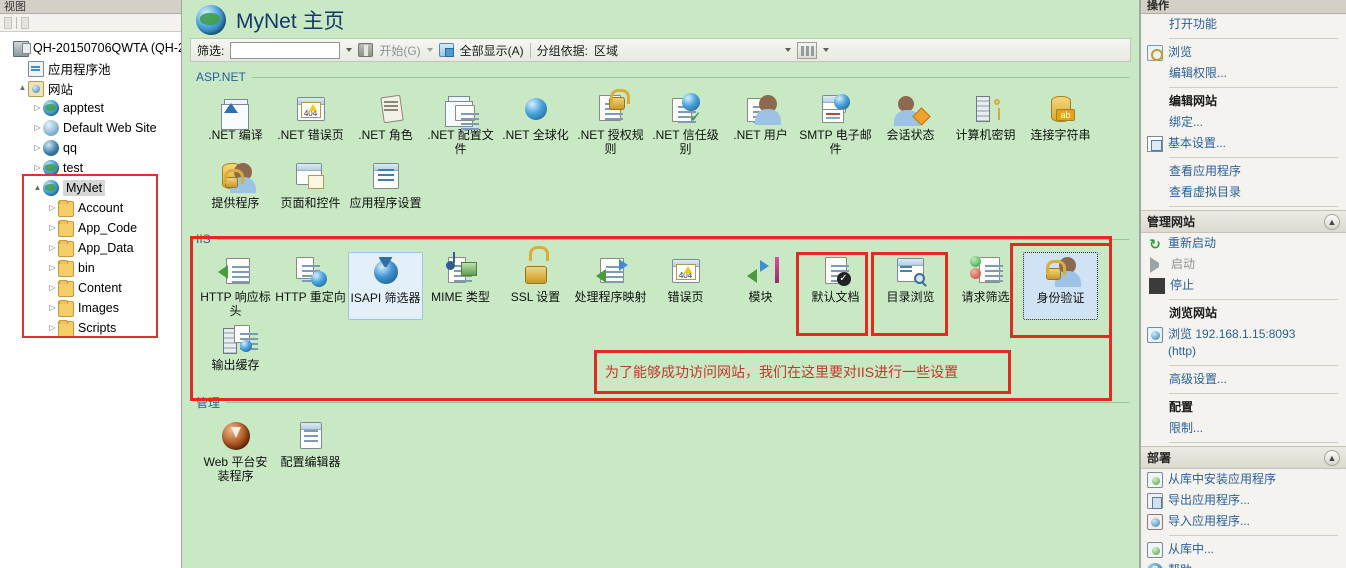 This screenshot has height=568, width=1346. What do you see at coordinates (910, 286) in the screenshot?
I see `feature-tile-directory-browsing: 目录浏览` at bounding box center [910, 286].